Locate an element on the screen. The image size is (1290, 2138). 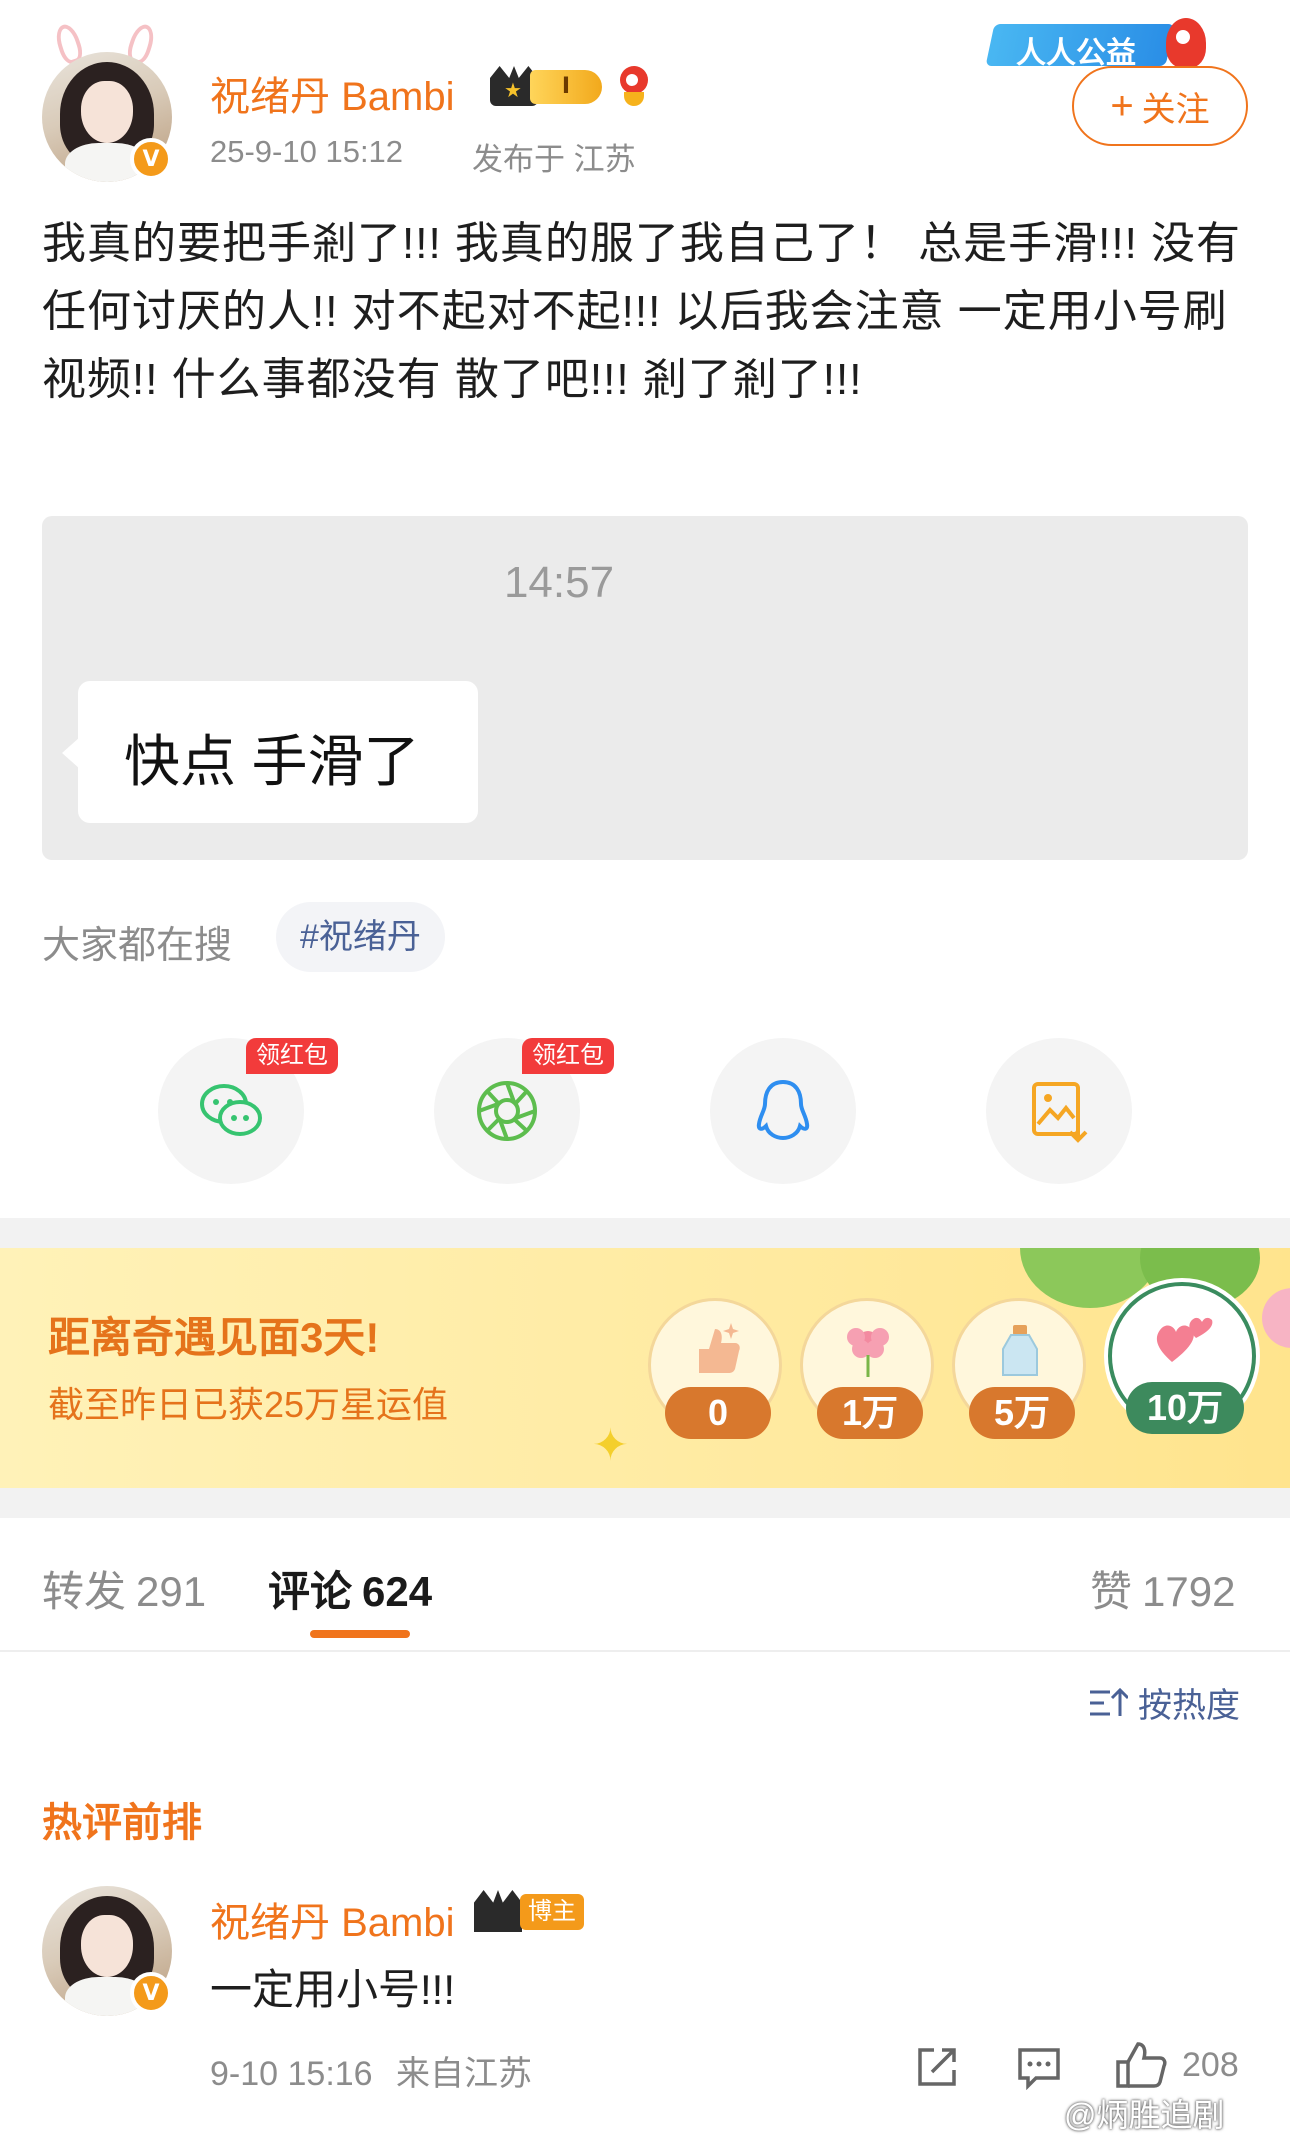
tab-repost-label: 转发 is located at coordinates (84, 1591).